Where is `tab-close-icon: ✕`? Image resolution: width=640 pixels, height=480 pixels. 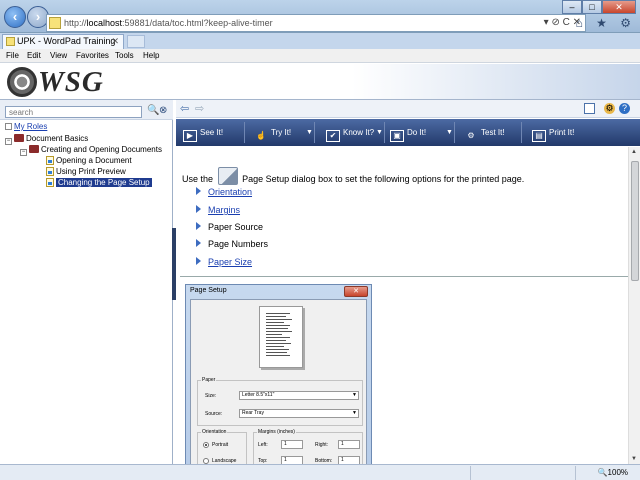 tab-close-icon: ✕ is located at coordinates (115, 41).